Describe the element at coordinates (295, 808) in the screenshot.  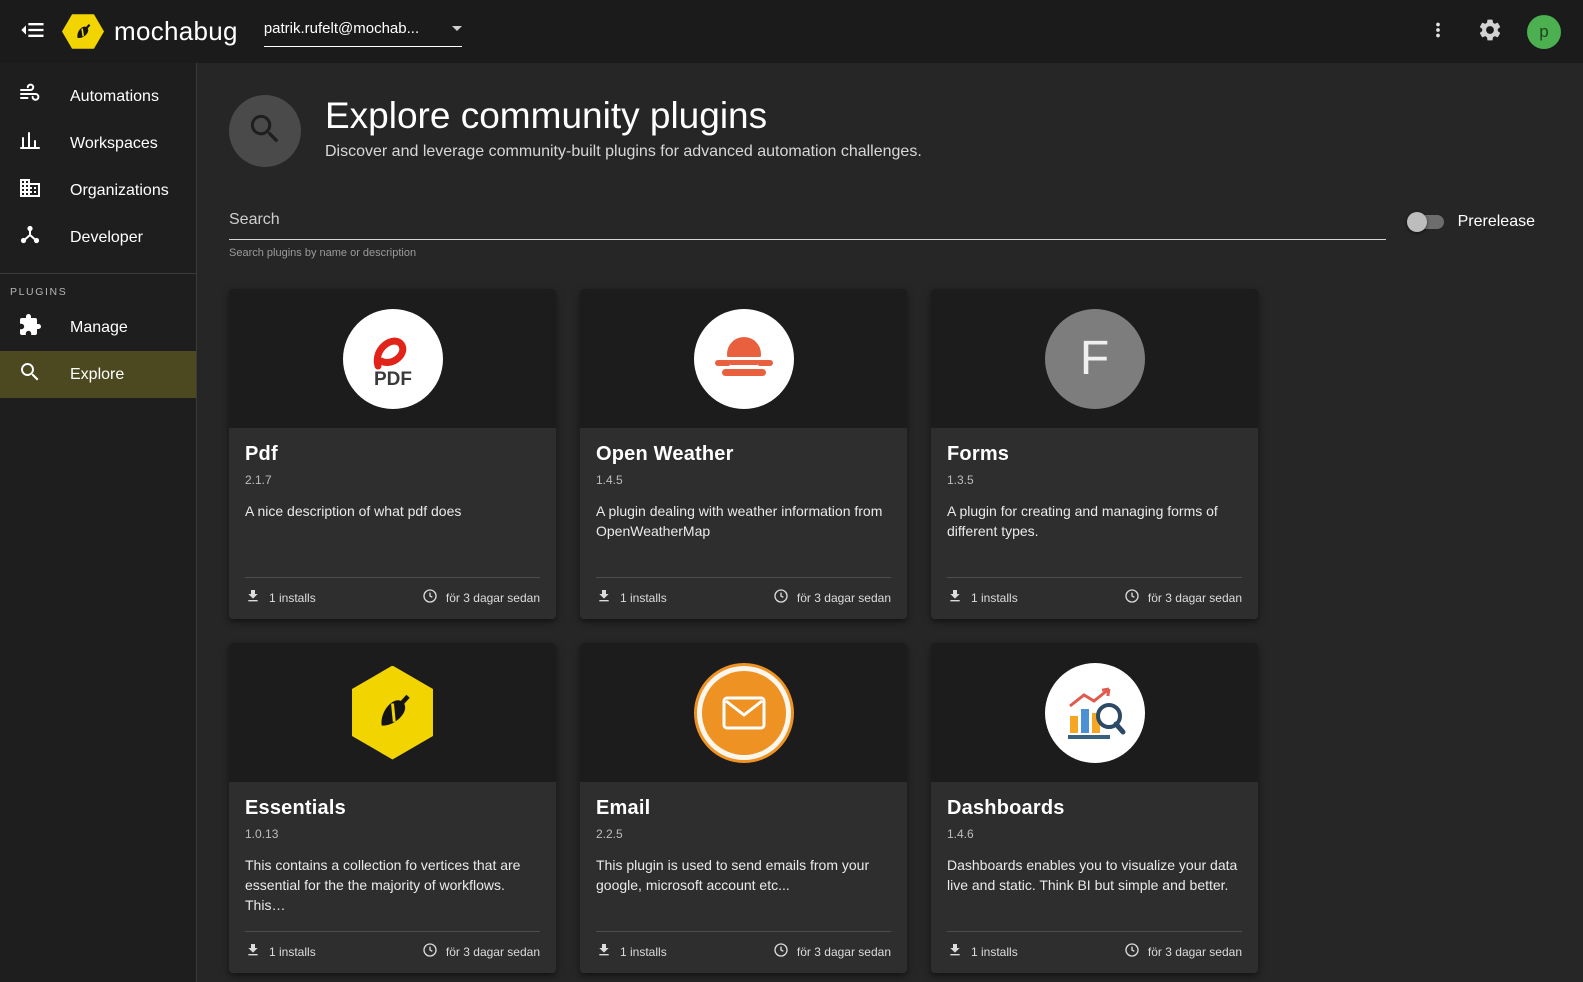
I see `plugin-name: Essentials` at that location.